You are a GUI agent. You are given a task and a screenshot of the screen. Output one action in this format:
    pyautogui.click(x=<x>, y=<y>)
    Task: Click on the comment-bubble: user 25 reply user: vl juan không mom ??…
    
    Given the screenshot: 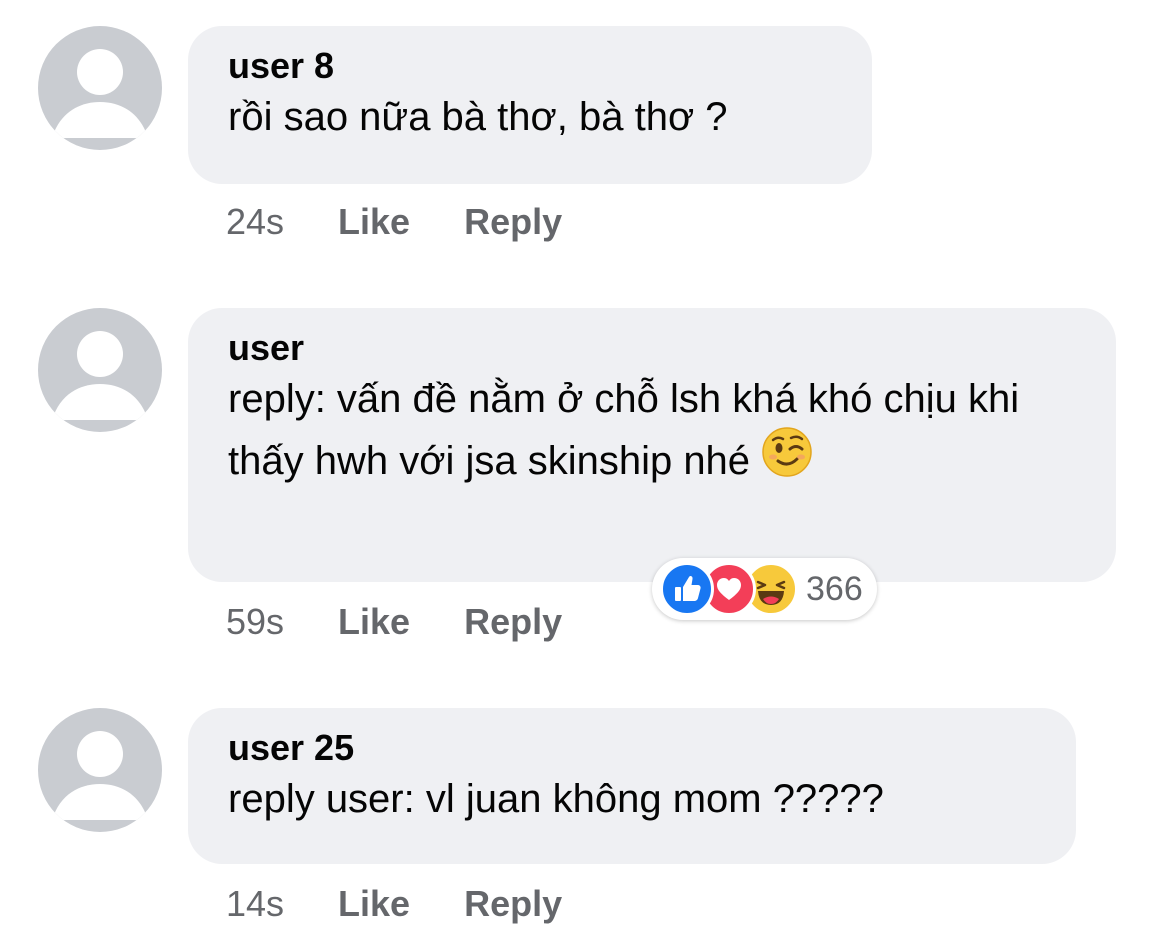 What is the action you would take?
    pyautogui.click(x=632, y=786)
    